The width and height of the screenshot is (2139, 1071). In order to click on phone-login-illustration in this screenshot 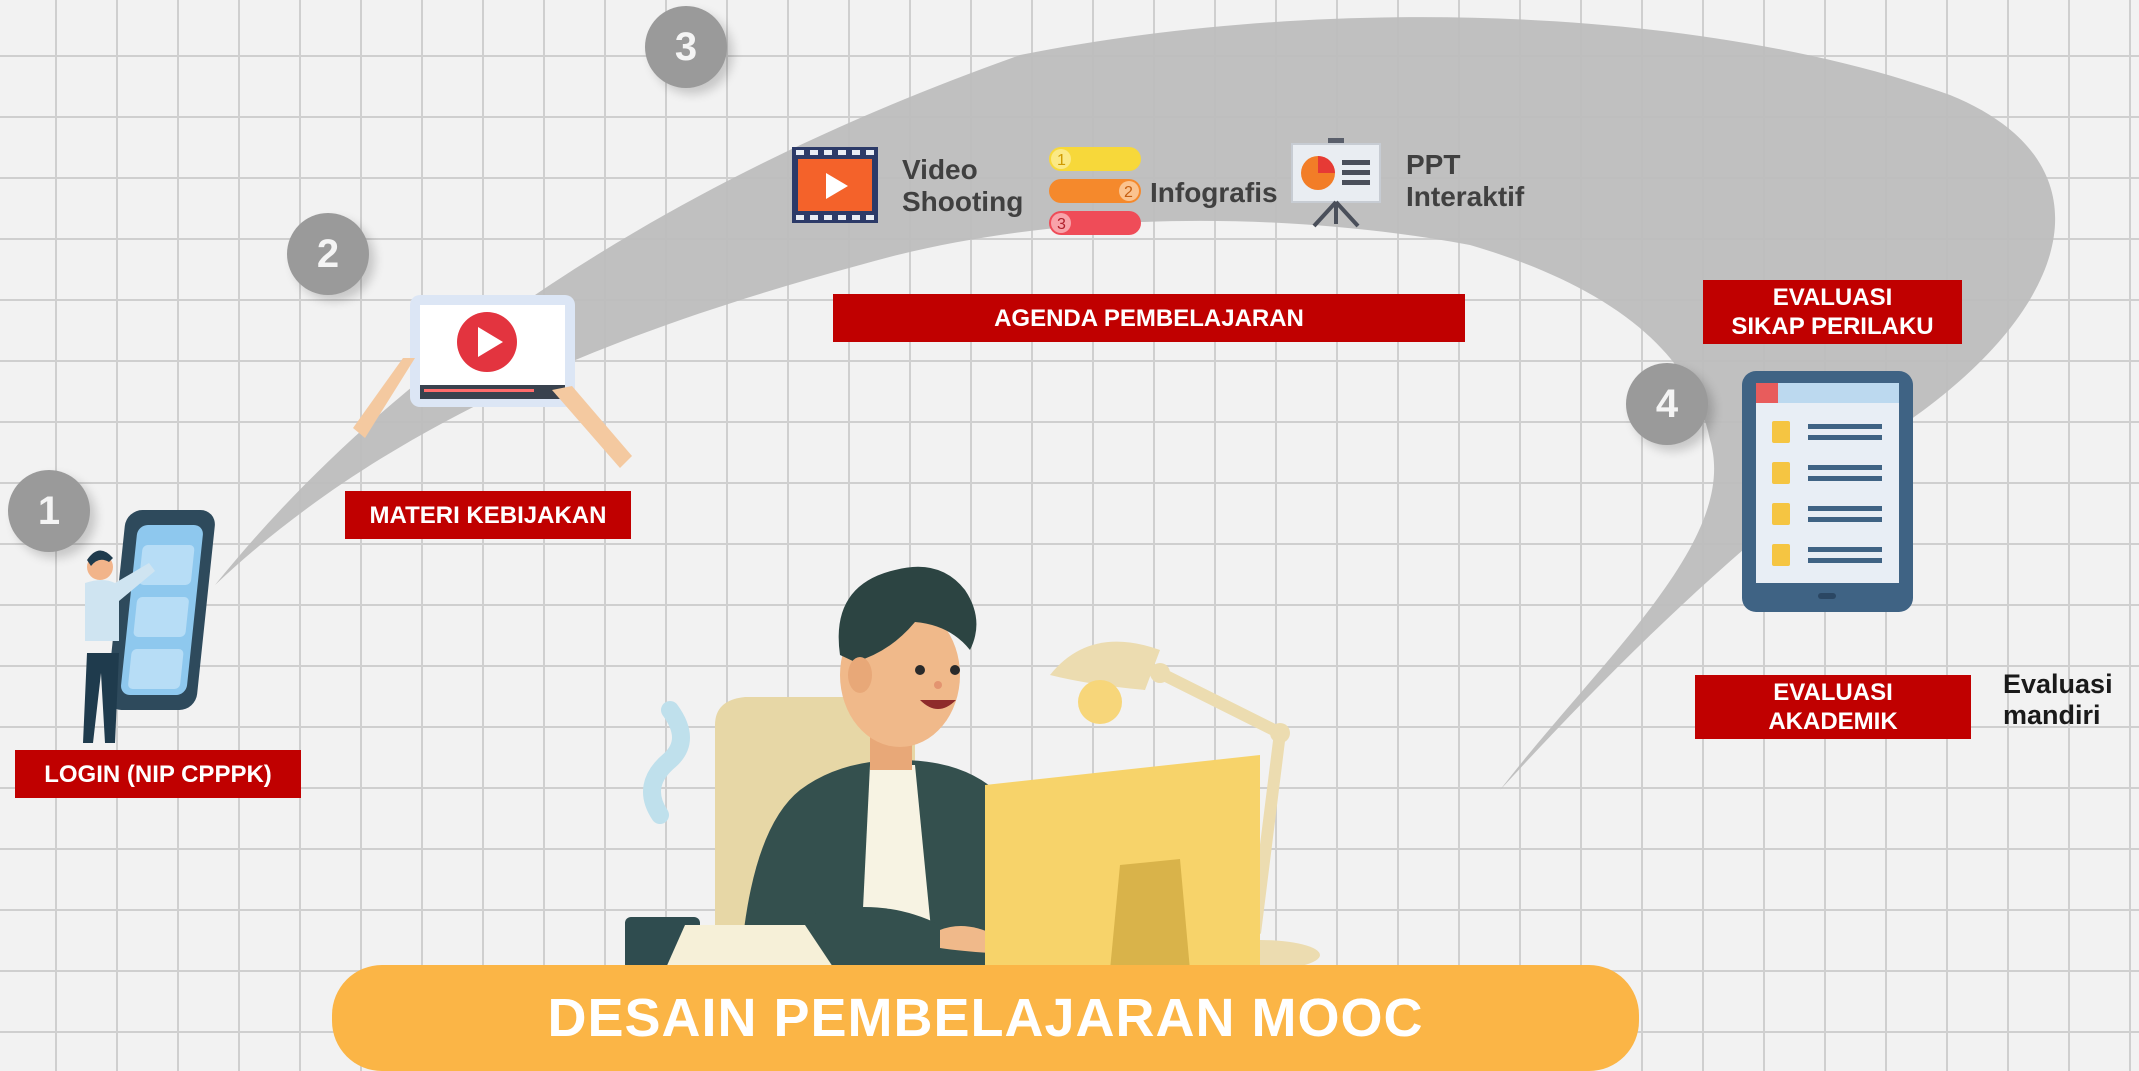, I will do `click(149, 626)`.